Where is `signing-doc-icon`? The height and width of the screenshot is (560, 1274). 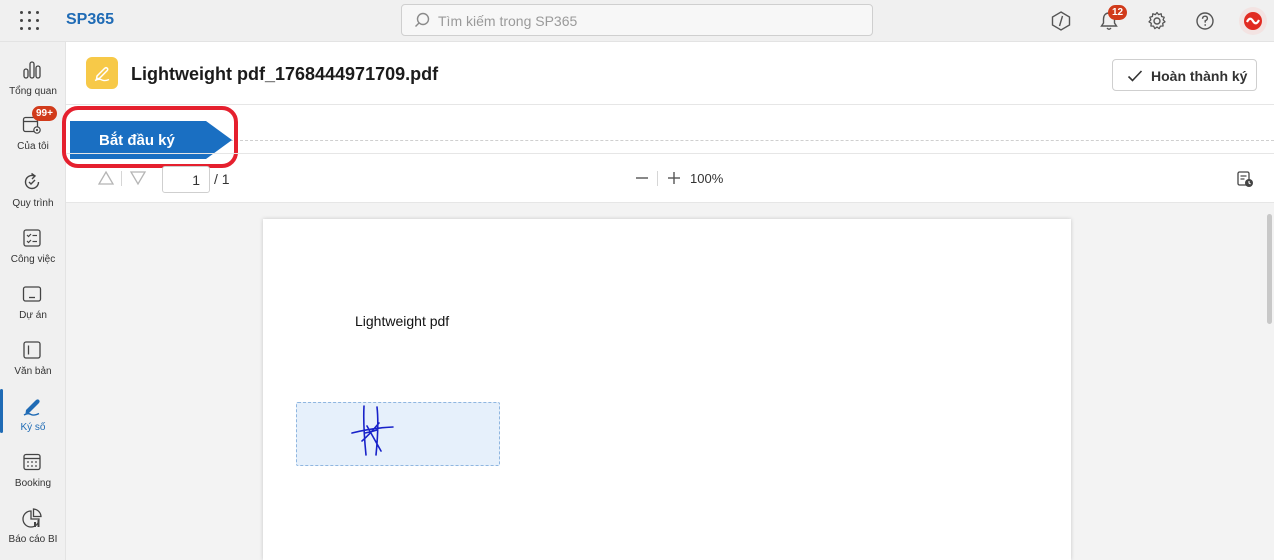
signing-doc-icon is located at coordinates (102, 73).